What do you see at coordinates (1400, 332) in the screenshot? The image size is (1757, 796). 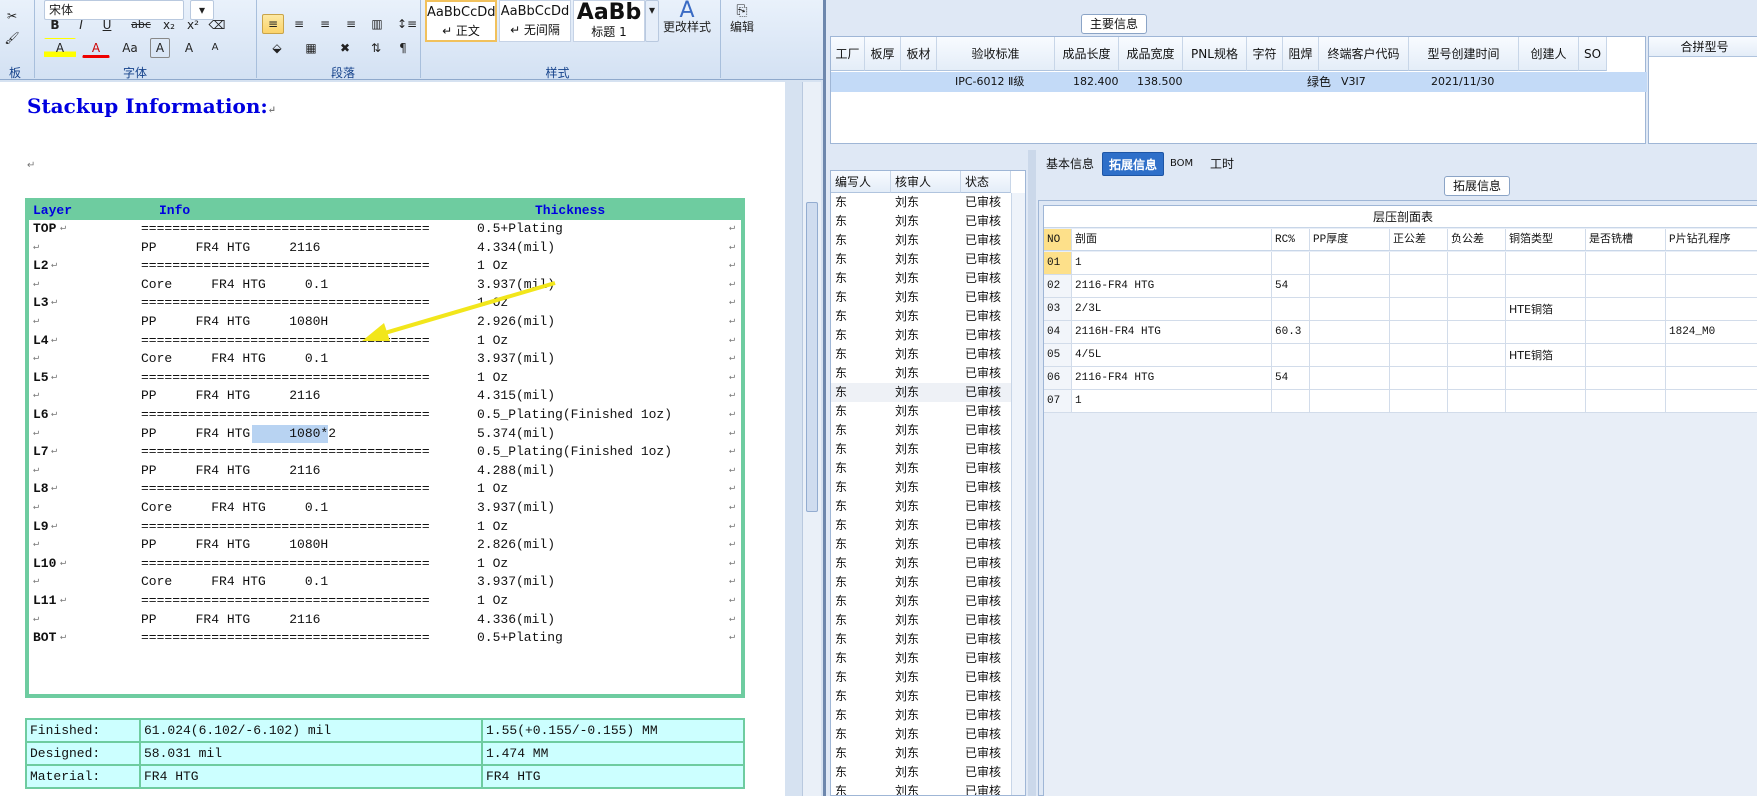 I see `lam-row: 04 2116H-FR4 HTG 60.3 1824_M0` at bounding box center [1400, 332].